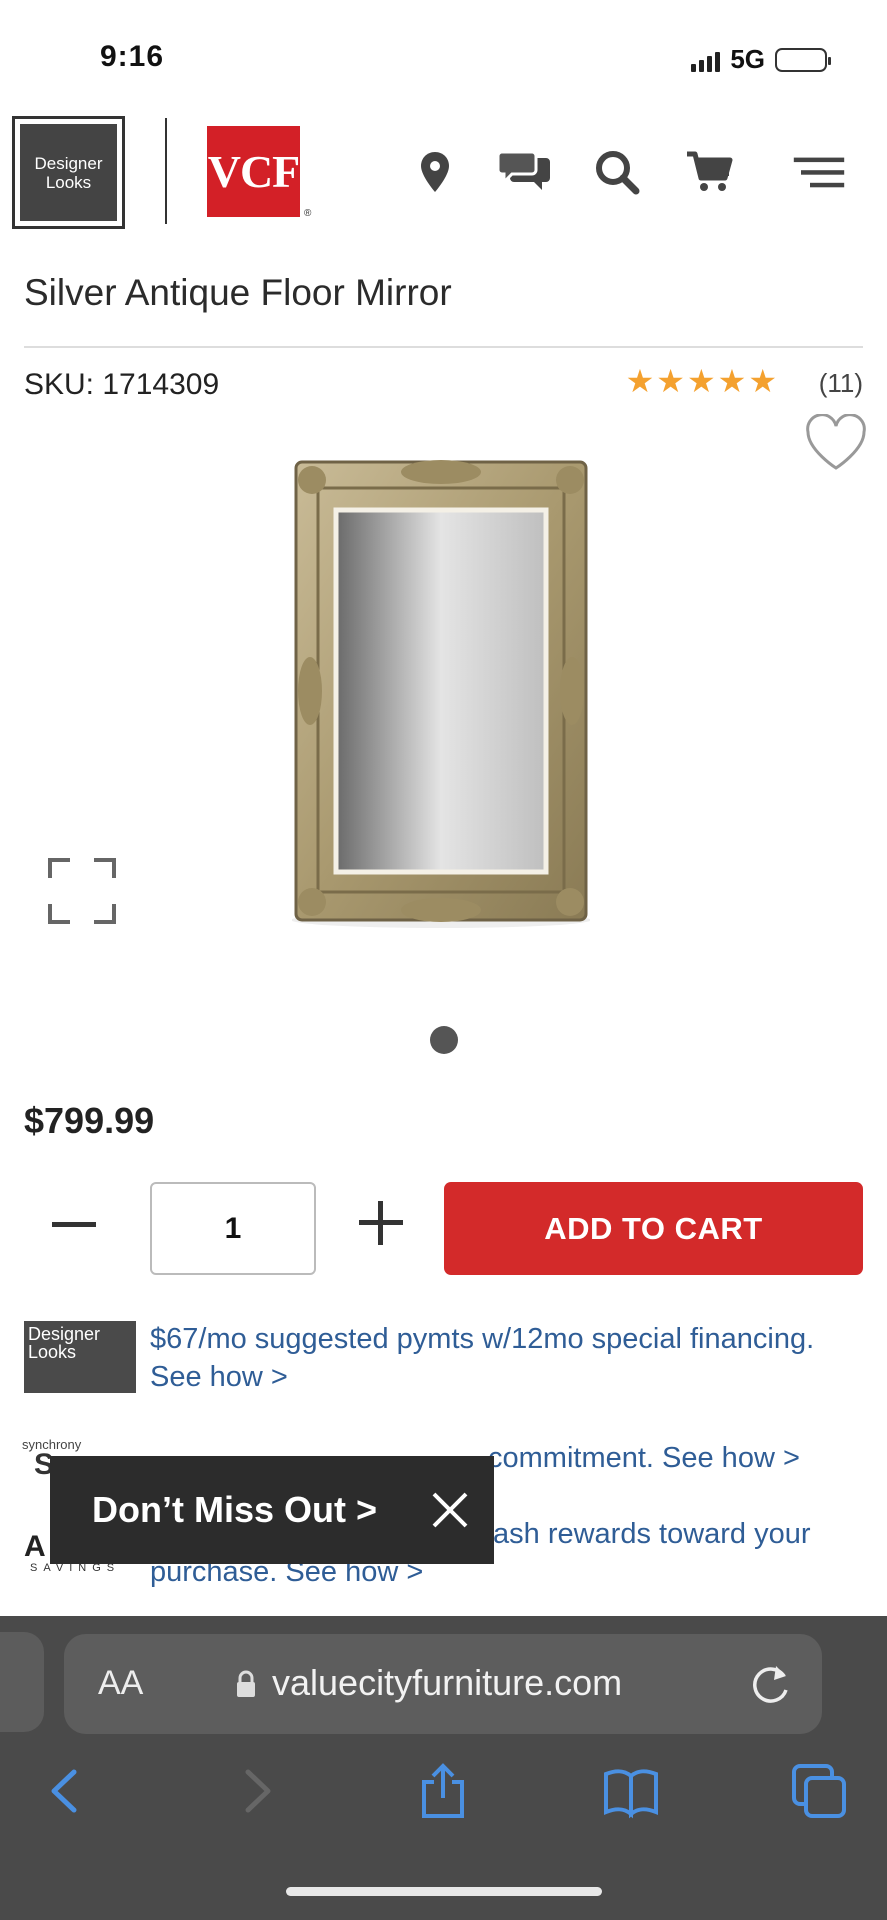 This screenshot has height=1920, width=887. I want to click on product-title: Silver Antique Floor Mirror, so click(238, 292).